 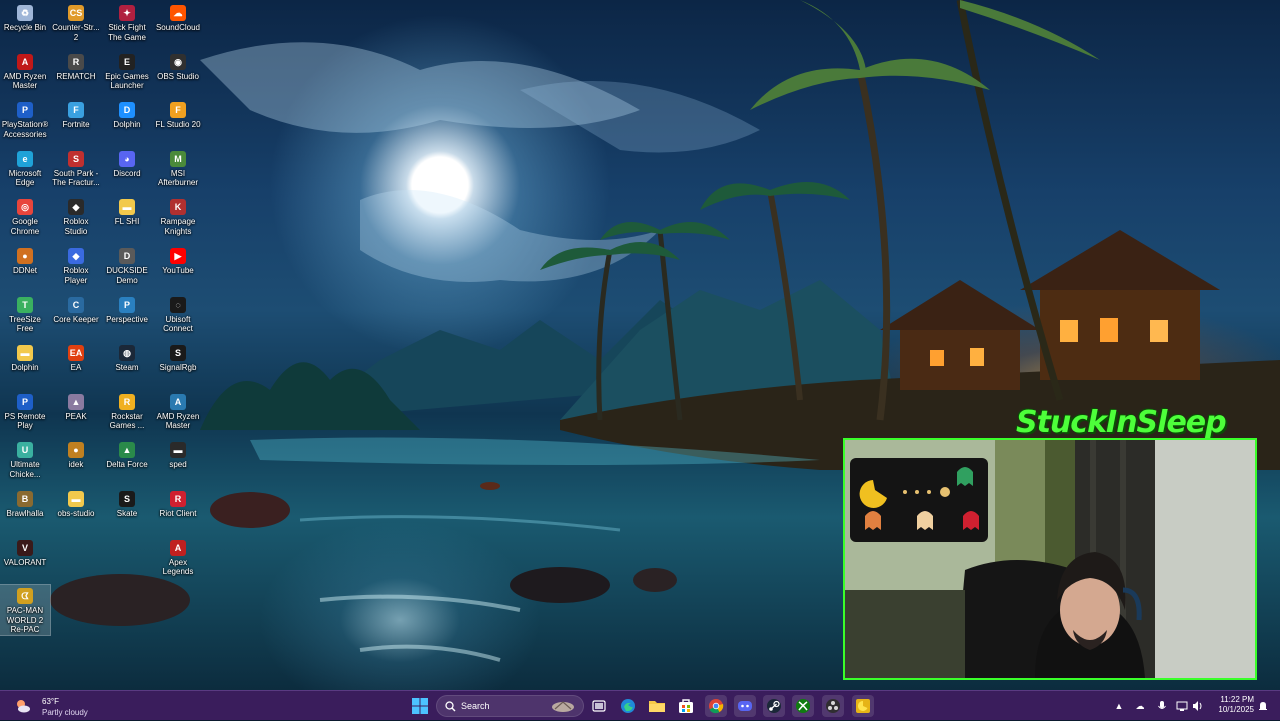 I want to click on desktop-icon-valorant: V VALORANT, so click(x=25, y=552).